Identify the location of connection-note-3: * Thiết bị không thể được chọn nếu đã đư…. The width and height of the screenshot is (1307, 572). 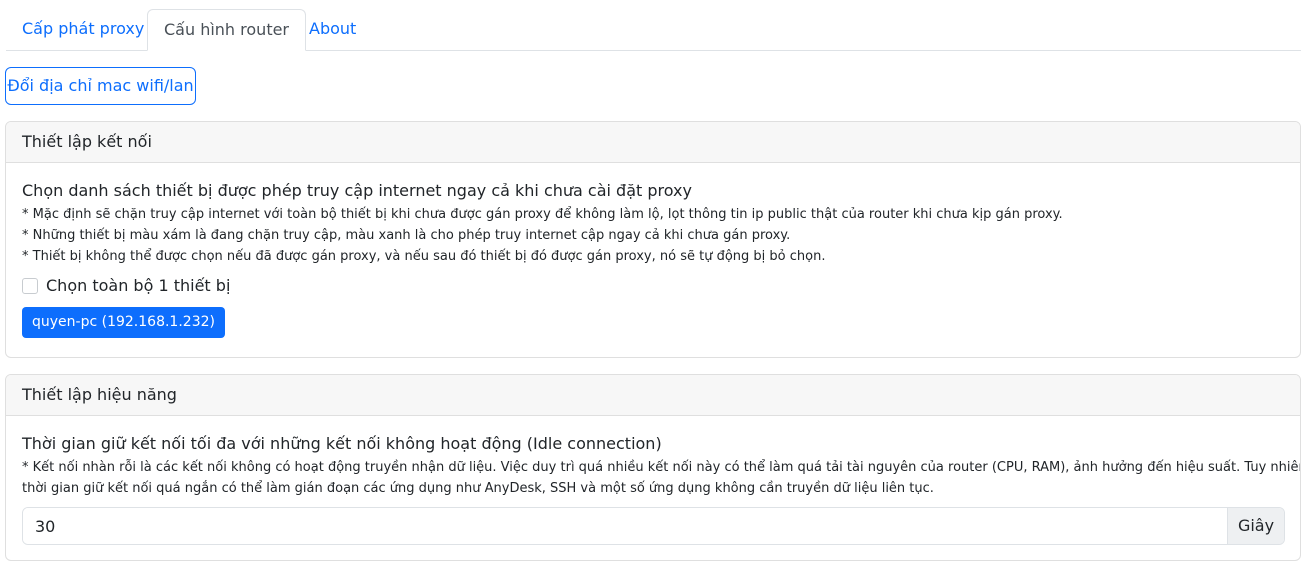
(424, 256).